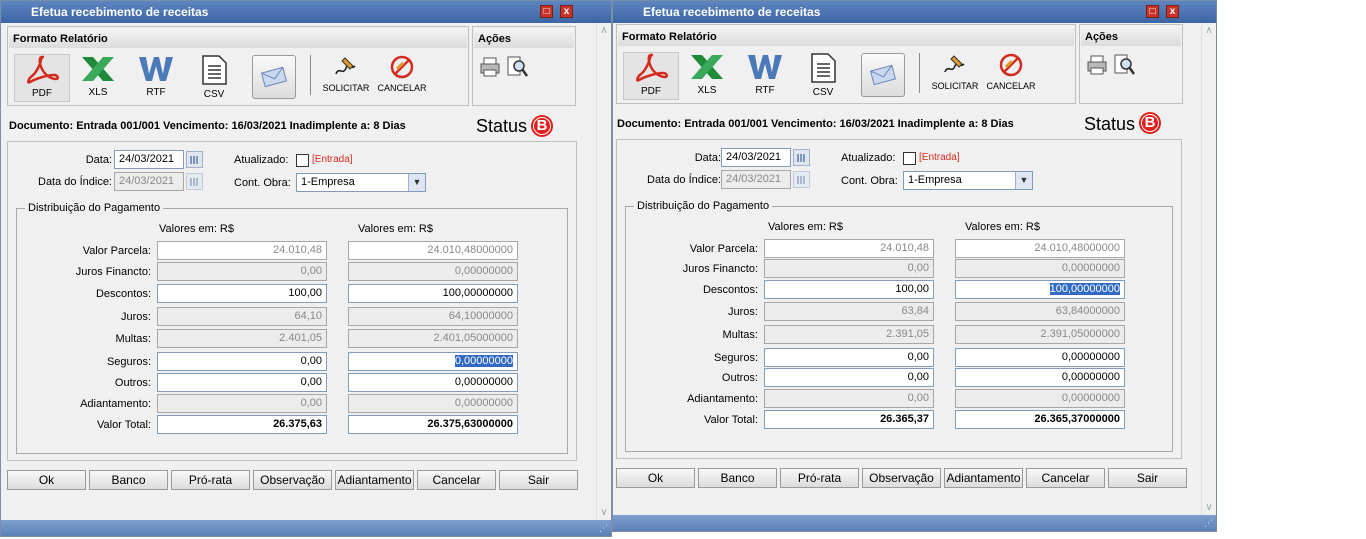 The image size is (1366, 539). Describe the element at coordinates (346, 88) in the screenshot. I see `solicitar-label: SOLICITAR` at that location.